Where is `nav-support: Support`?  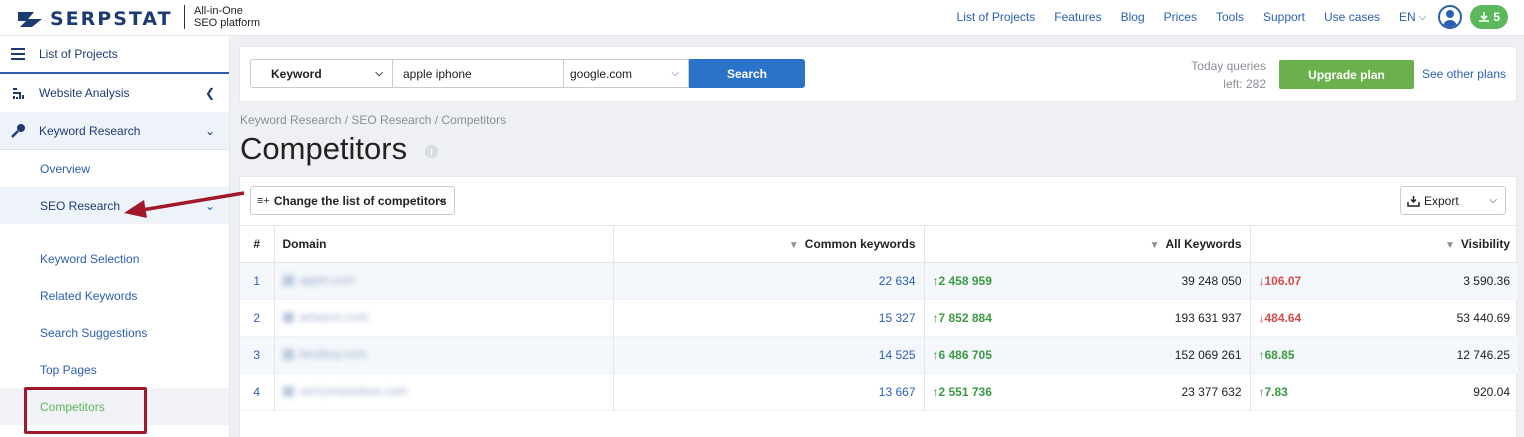 nav-support: Support is located at coordinates (1284, 17).